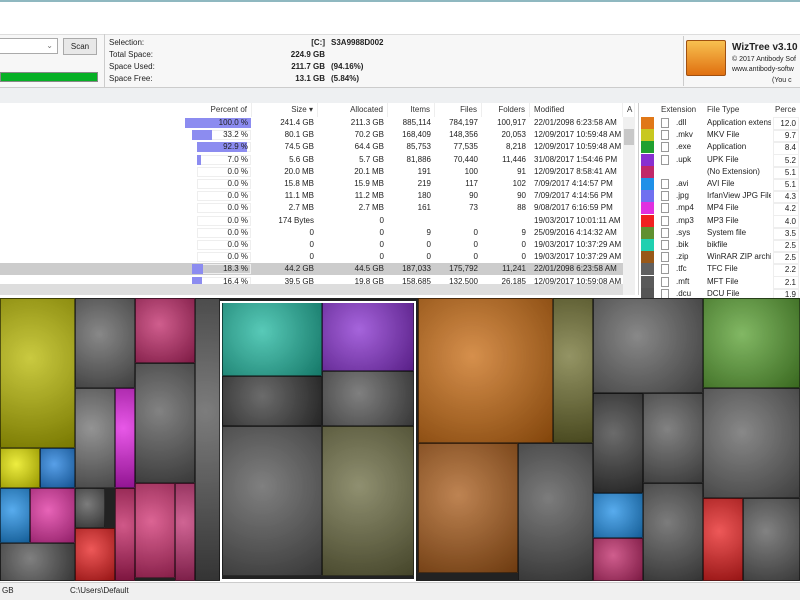  Describe the element at coordinates (684, 147) in the screenshot. I see `extension-cell: .exe` at that location.